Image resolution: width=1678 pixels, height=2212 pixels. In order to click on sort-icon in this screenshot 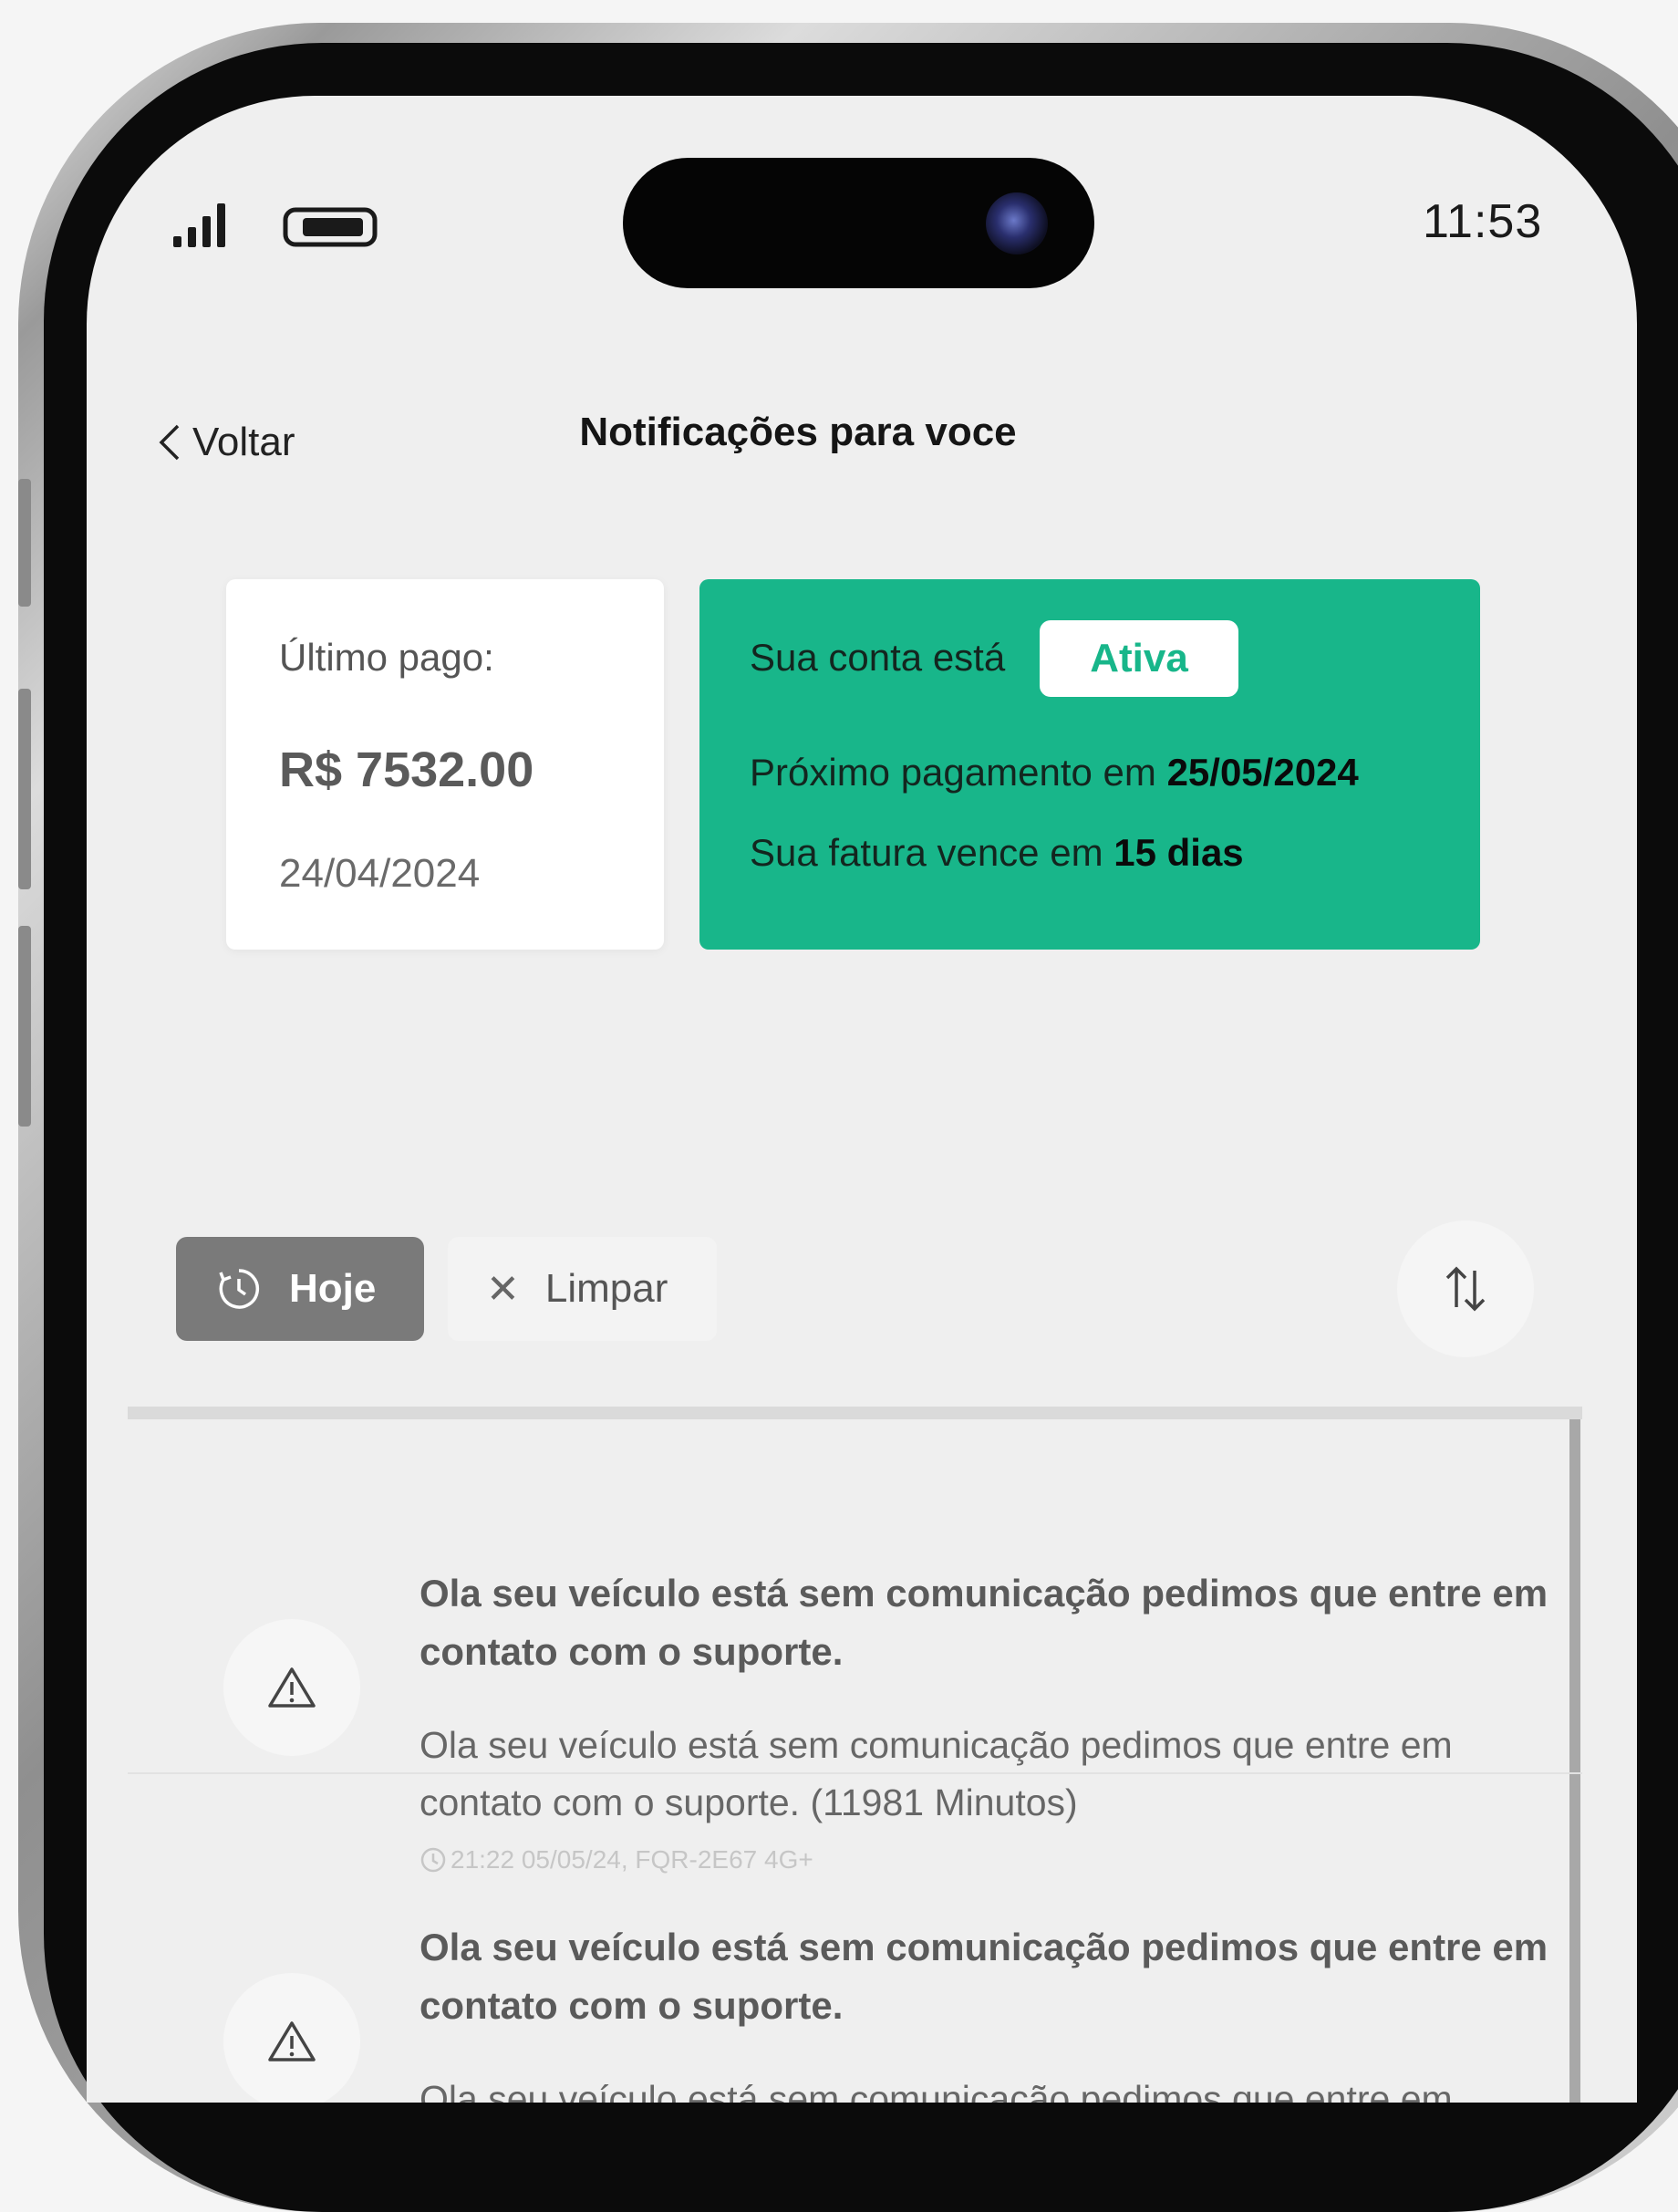, I will do `click(1465, 1289)`.